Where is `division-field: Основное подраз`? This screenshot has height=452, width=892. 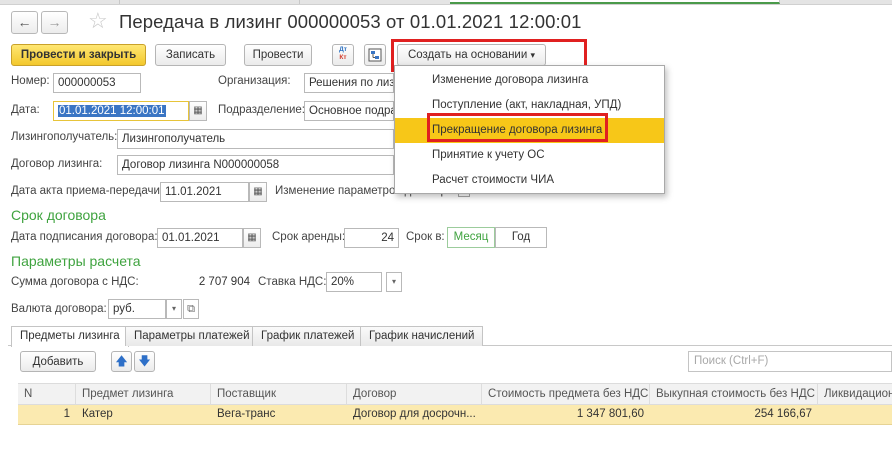 division-field: Основное подраз is located at coordinates (349, 111).